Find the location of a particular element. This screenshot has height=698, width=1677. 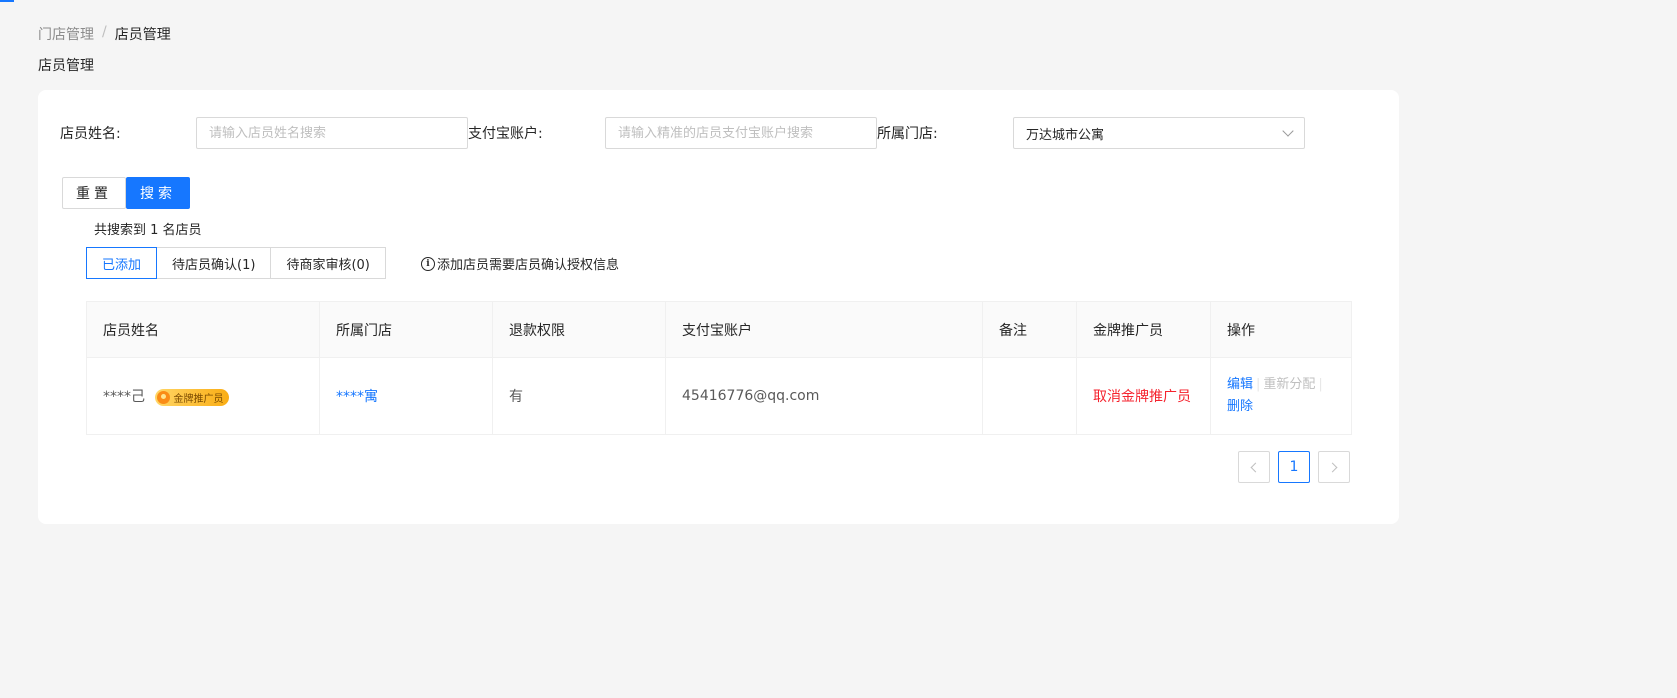

delete-link: 删除 is located at coordinates (1240, 406).